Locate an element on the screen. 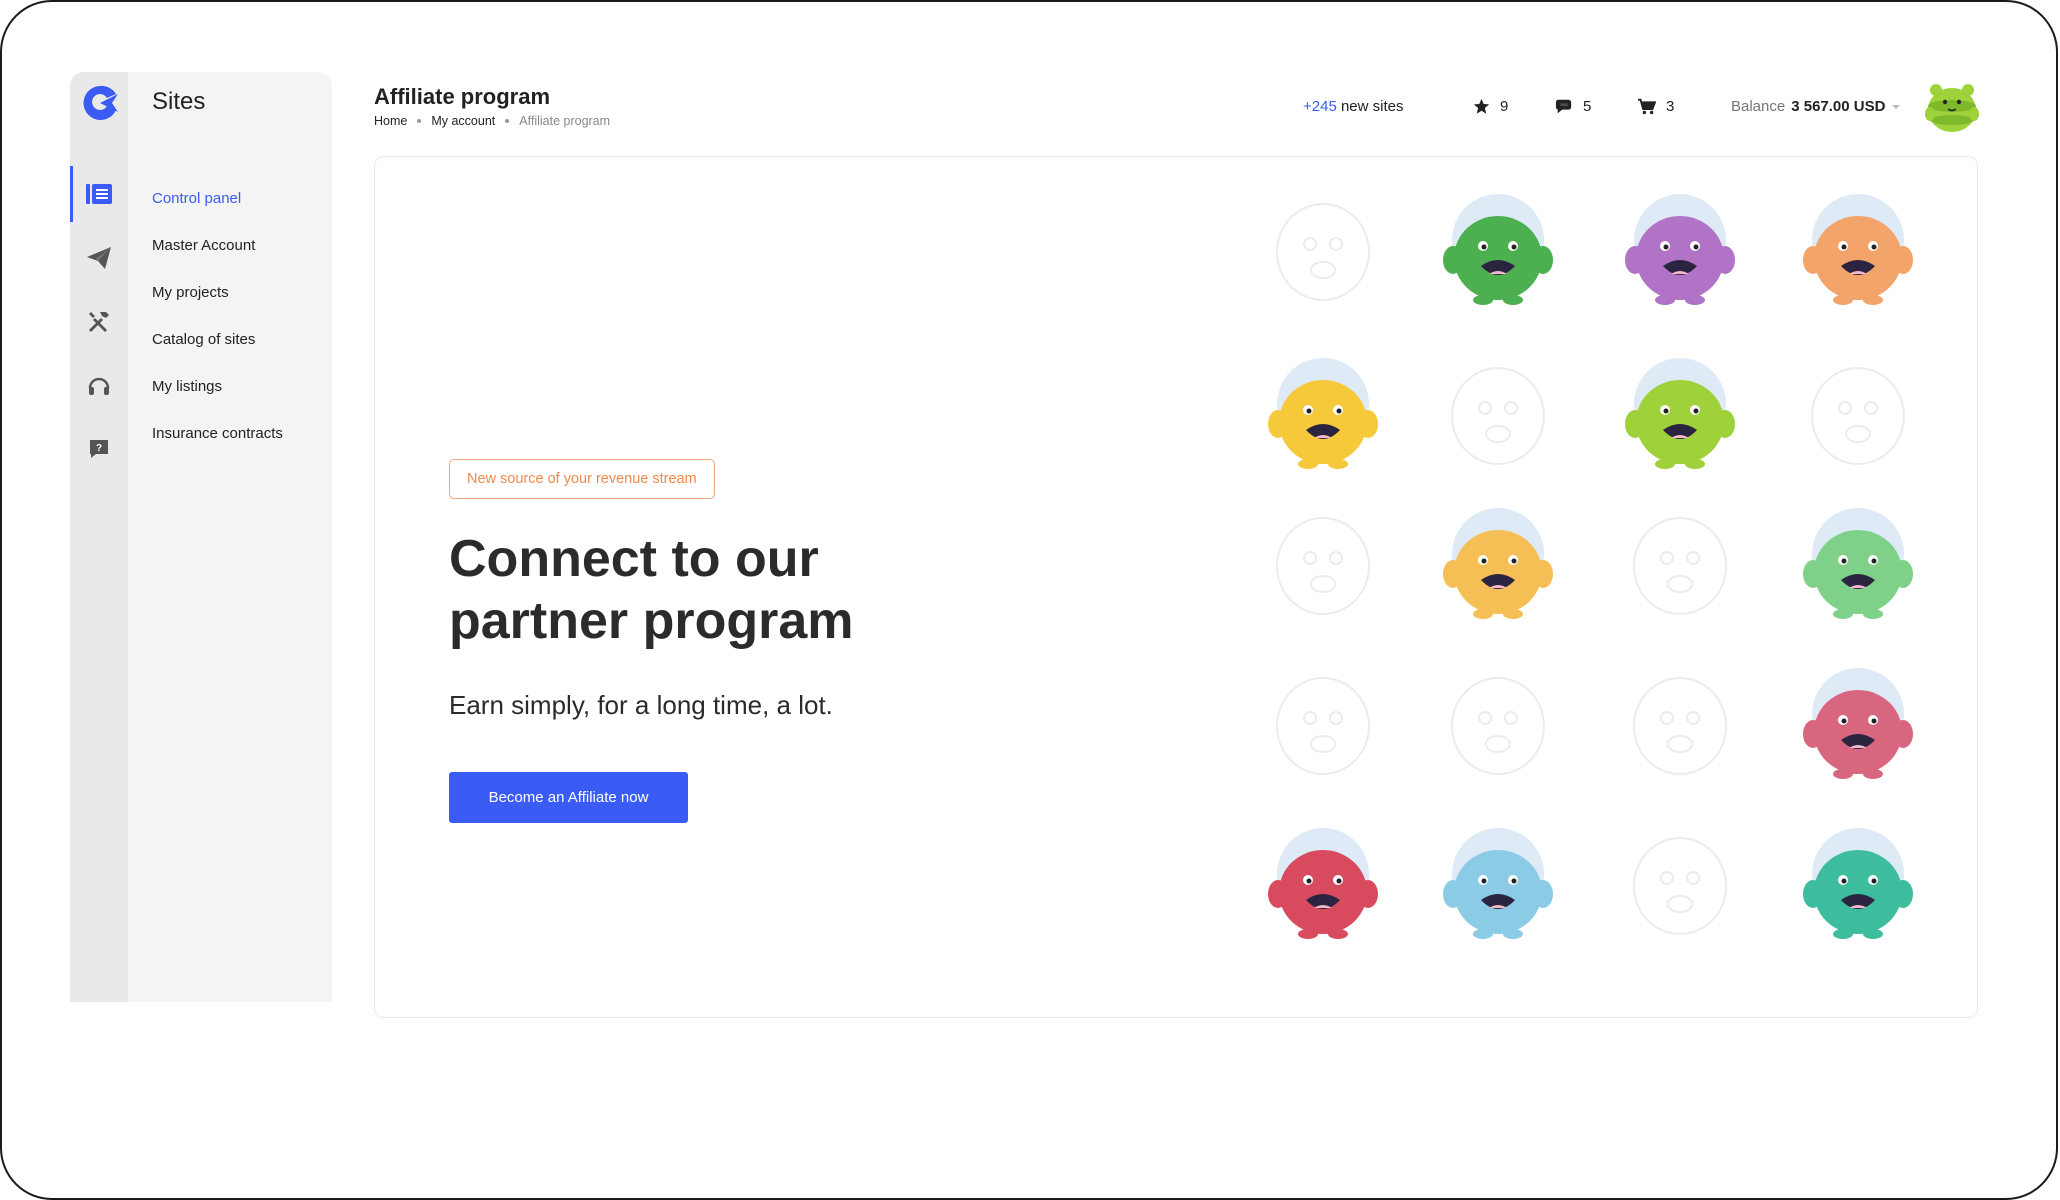  monster-ghost-outline-icon is located at coordinates (1323, 252).